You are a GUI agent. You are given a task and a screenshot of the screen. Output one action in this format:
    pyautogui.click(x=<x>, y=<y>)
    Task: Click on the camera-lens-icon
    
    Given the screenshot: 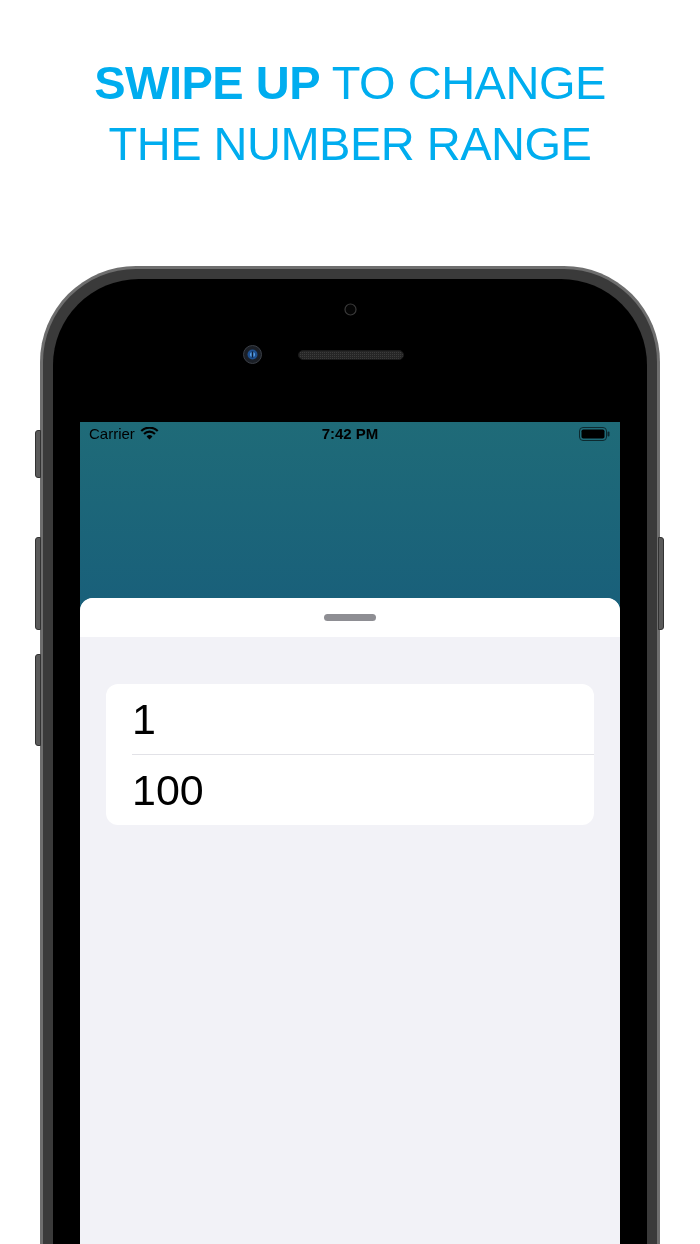 What is the action you would take?
    pyautogui.click(x=252, y=354)
    